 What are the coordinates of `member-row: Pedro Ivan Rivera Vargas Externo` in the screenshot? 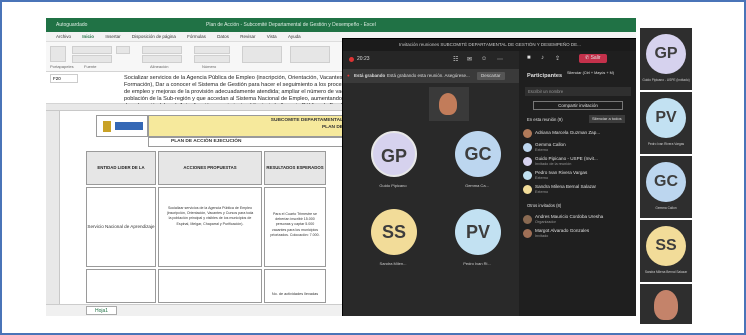 It's located at (577, 176).